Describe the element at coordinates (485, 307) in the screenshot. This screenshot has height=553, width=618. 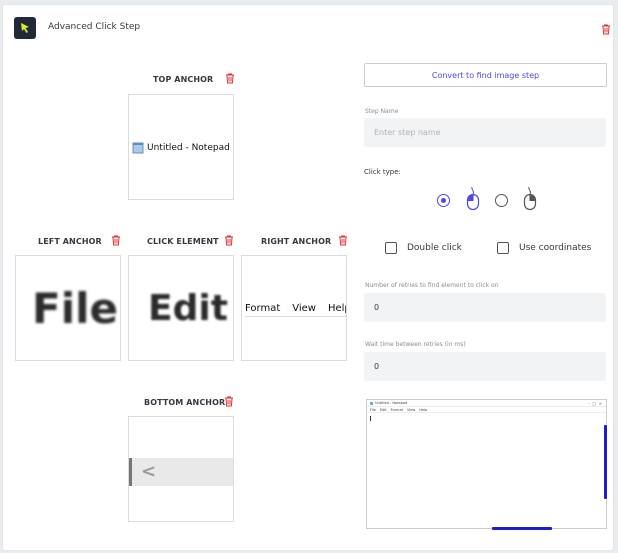
I see `retries-input: 0` at that location.